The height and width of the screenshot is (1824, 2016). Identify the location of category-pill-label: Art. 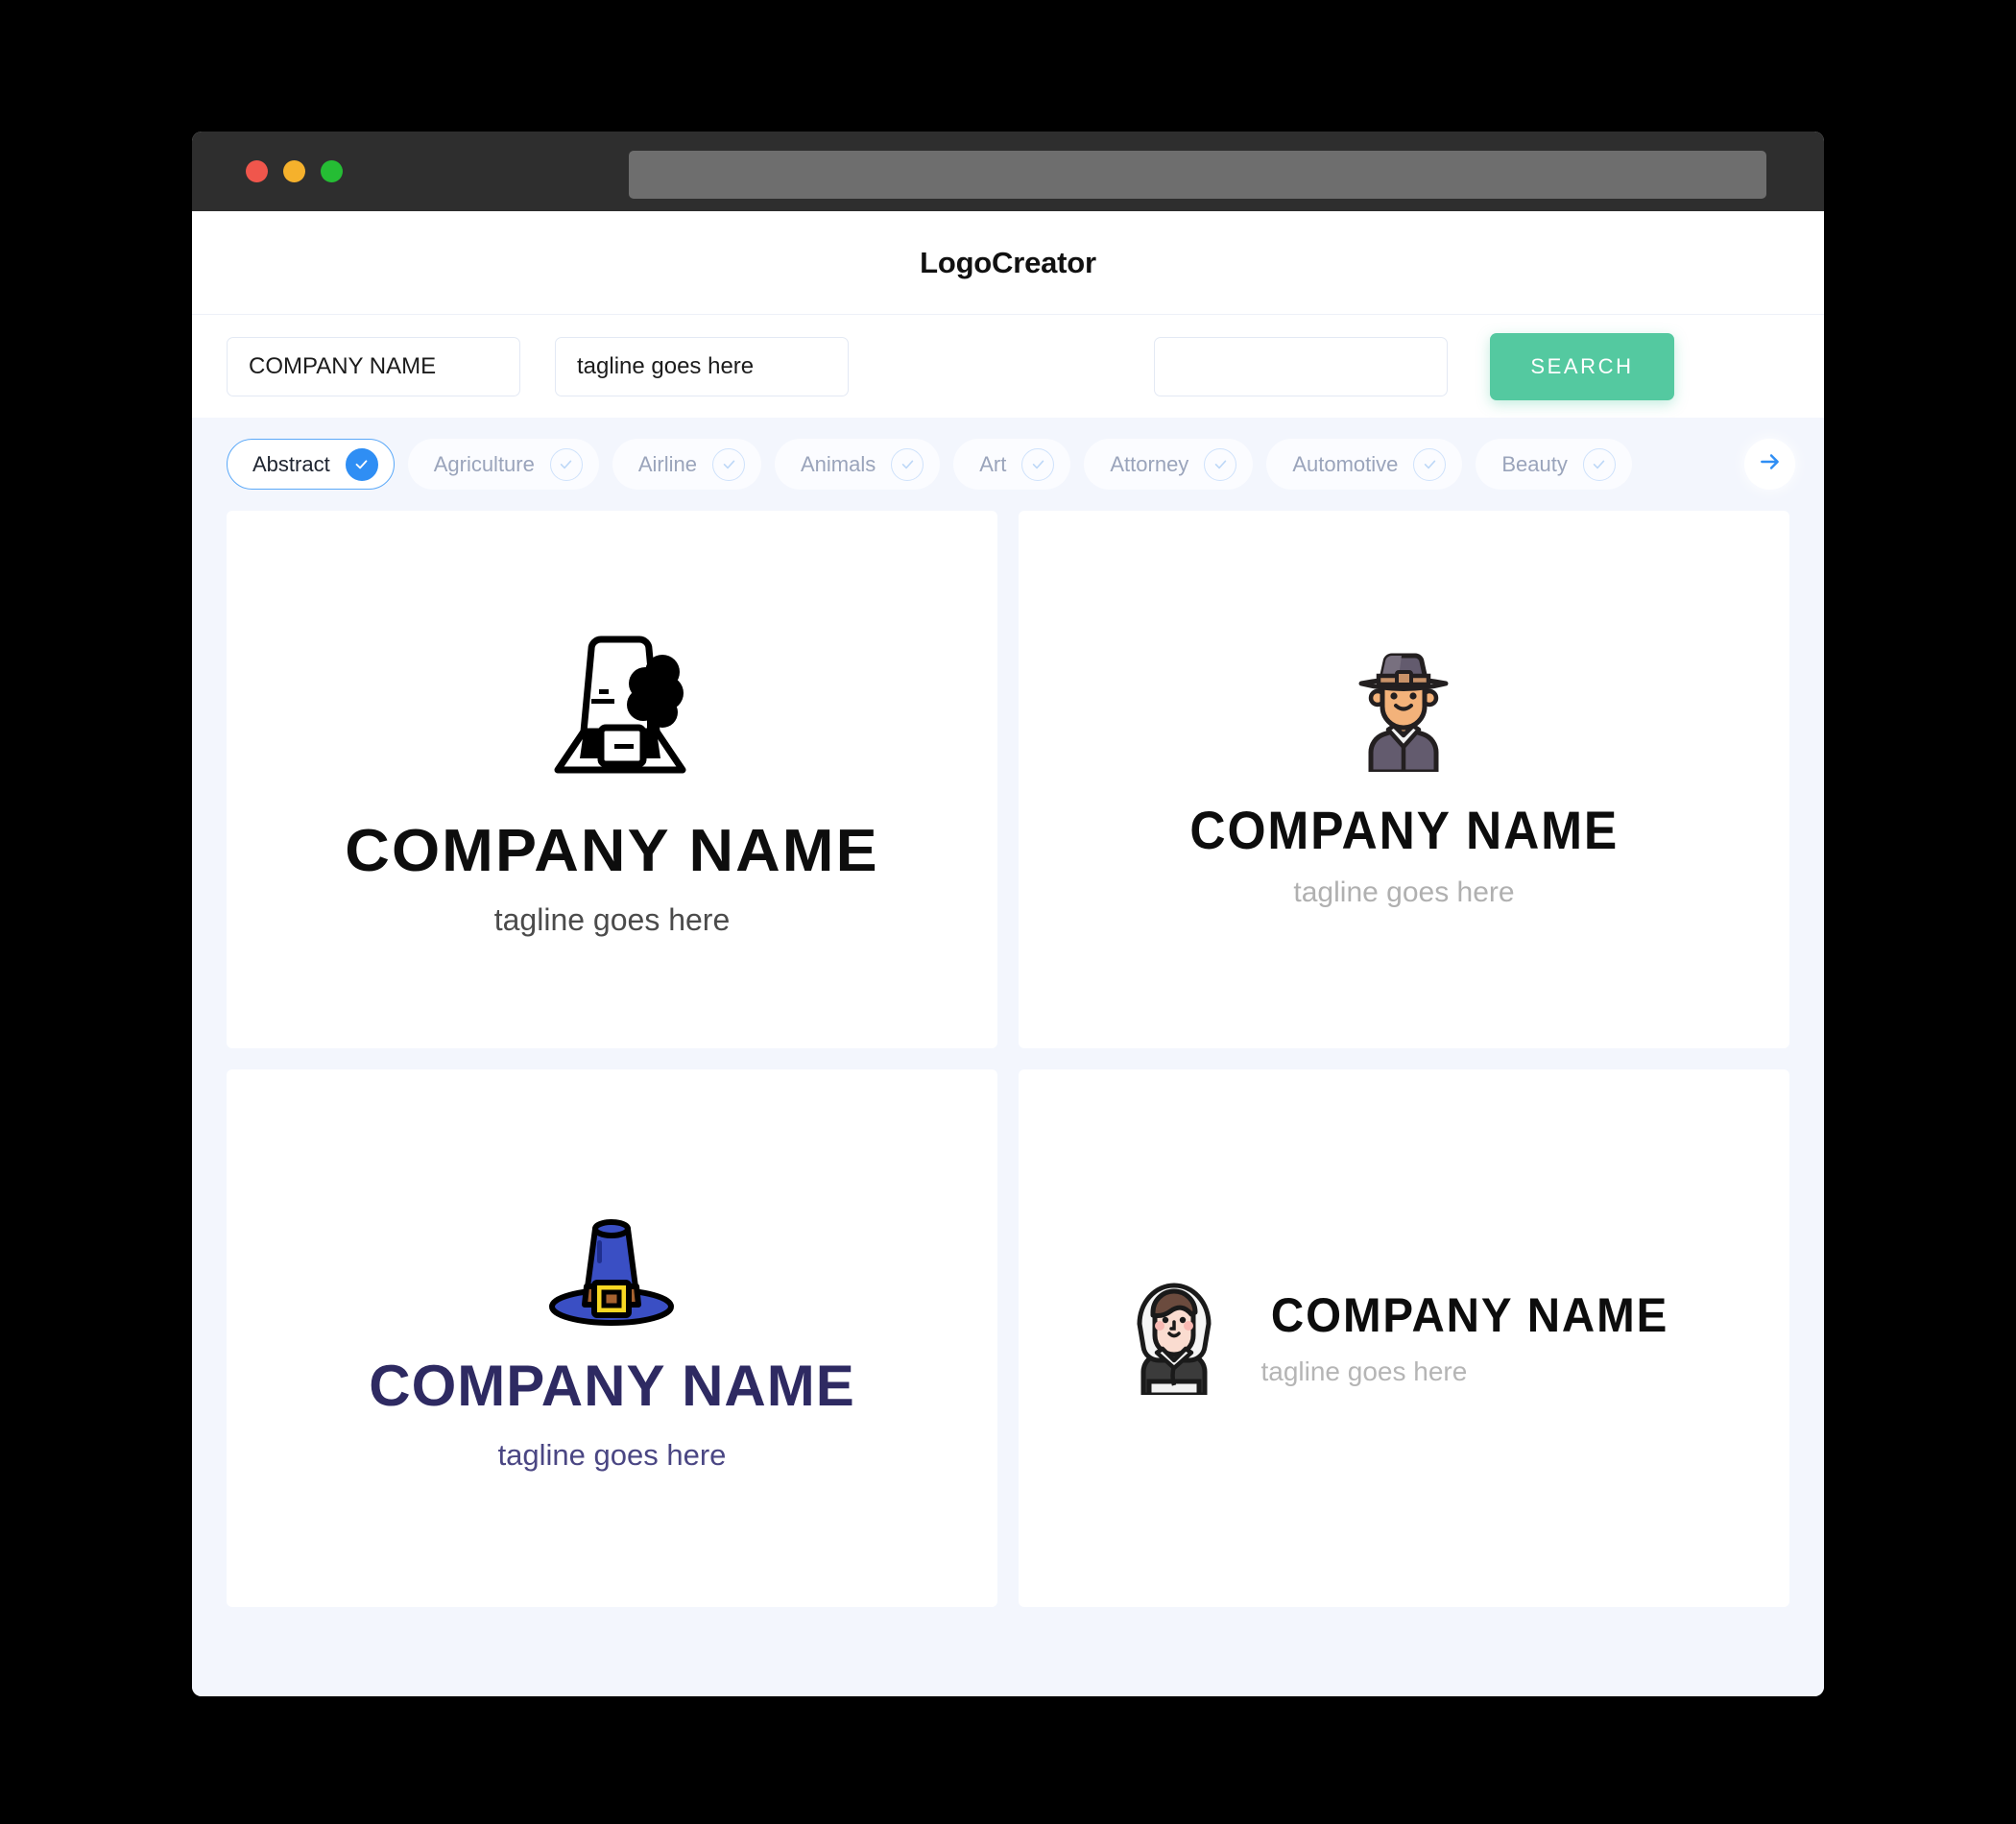
(993, 464).